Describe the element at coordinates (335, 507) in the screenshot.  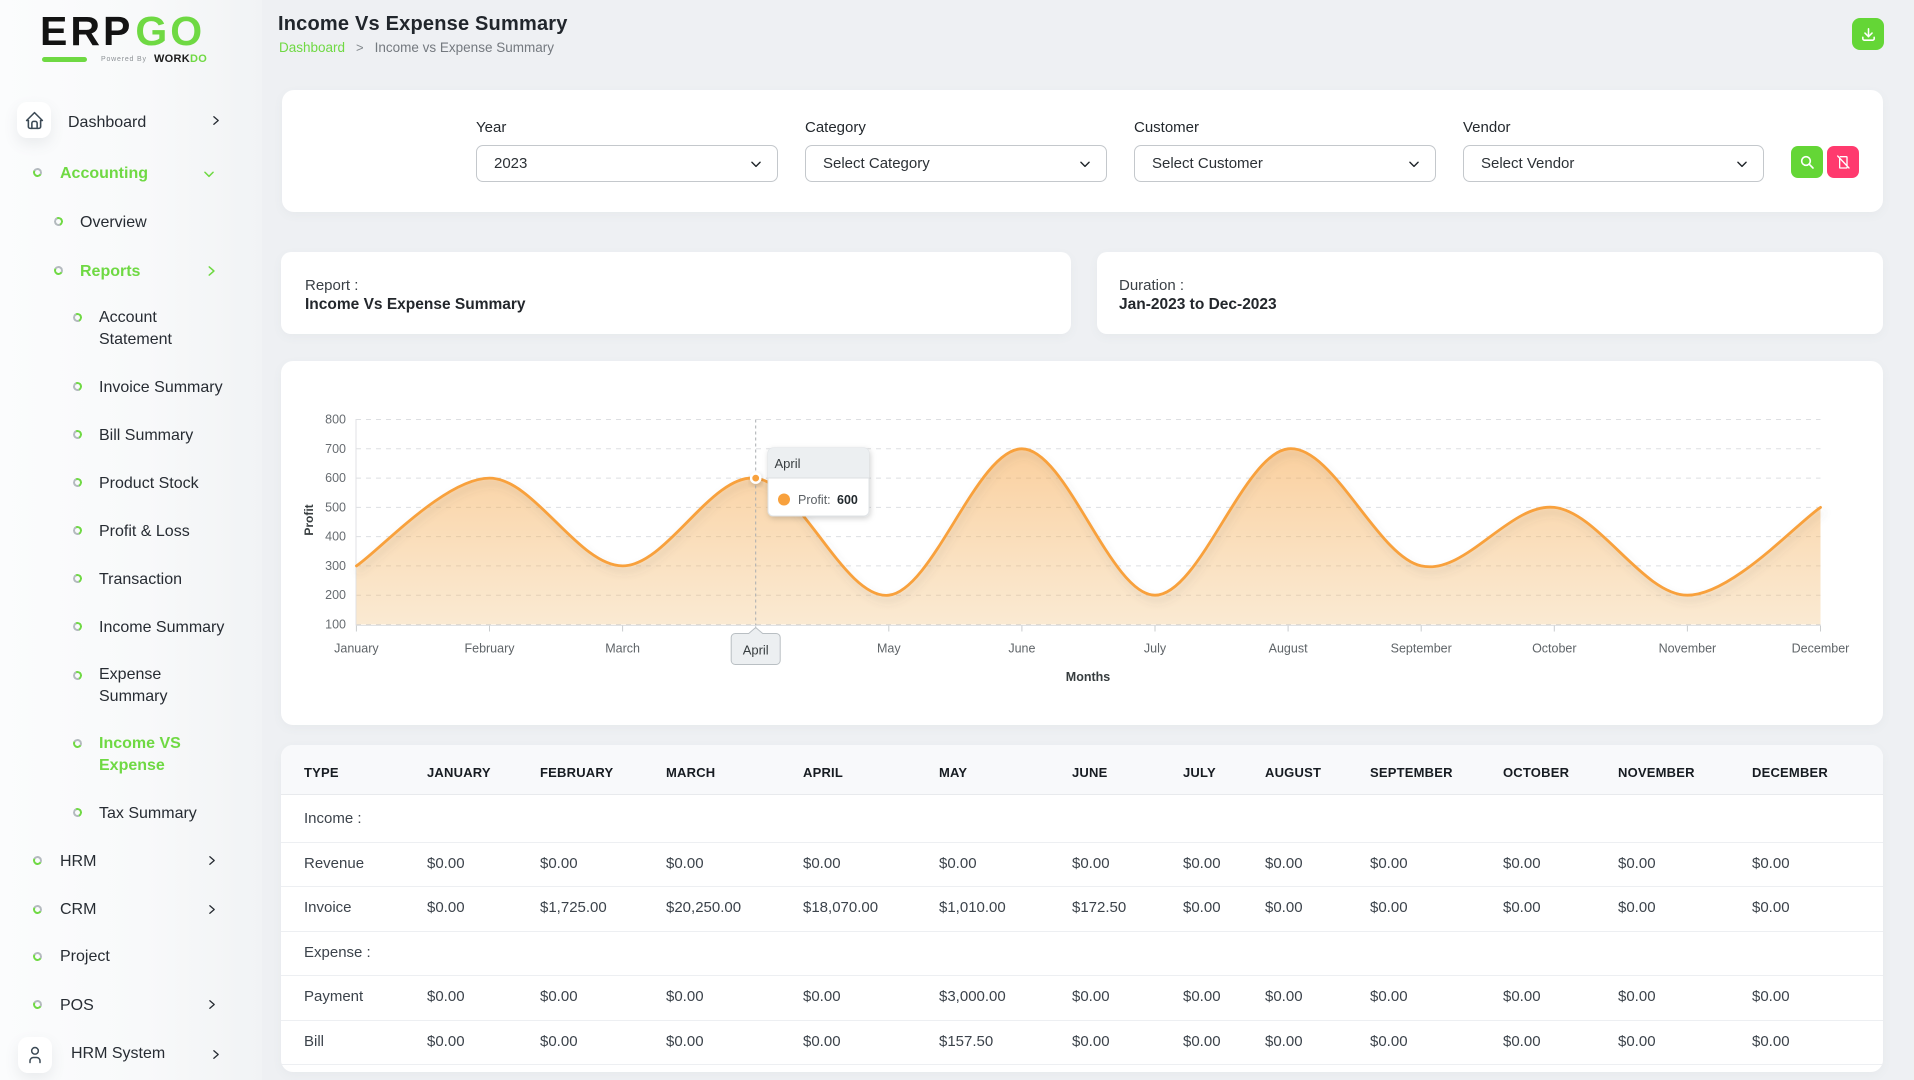
I see `svg-text: 500` at that location.